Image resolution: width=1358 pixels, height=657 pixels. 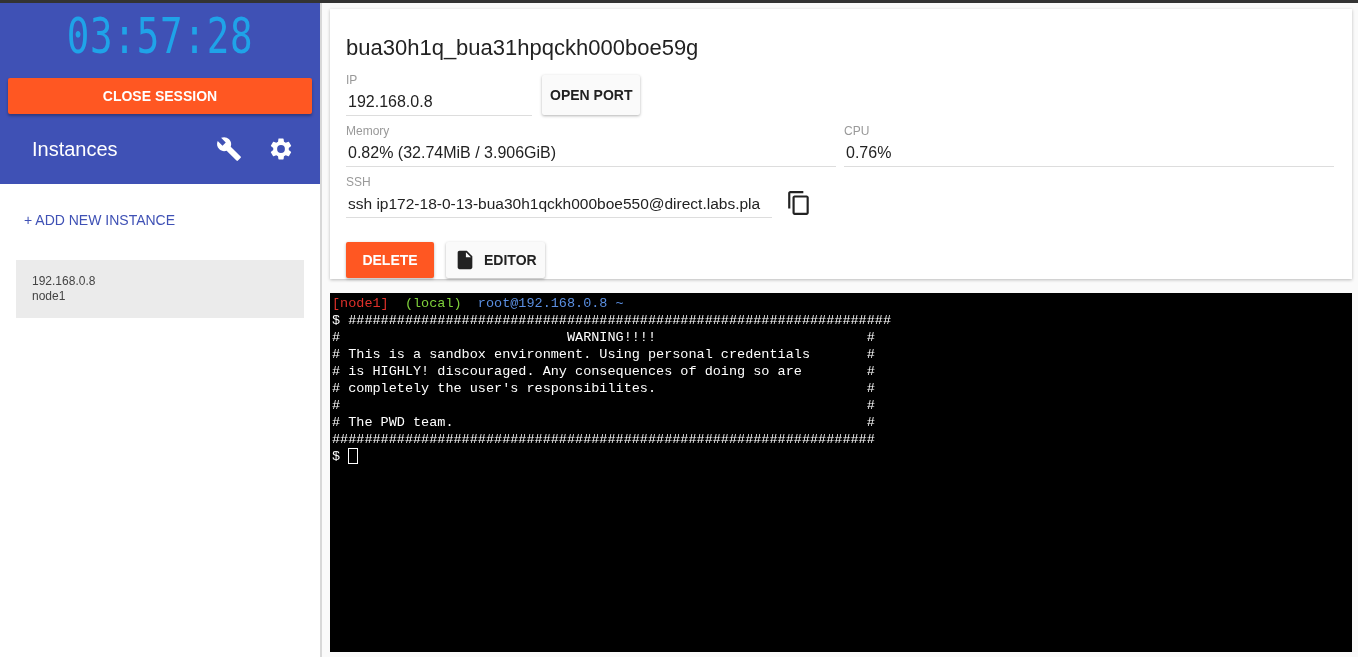 What do you see at coordinates (604, 439) in the screenshot?
I see `terminal-line: ###################################################################` at bounding box center [604, 439].